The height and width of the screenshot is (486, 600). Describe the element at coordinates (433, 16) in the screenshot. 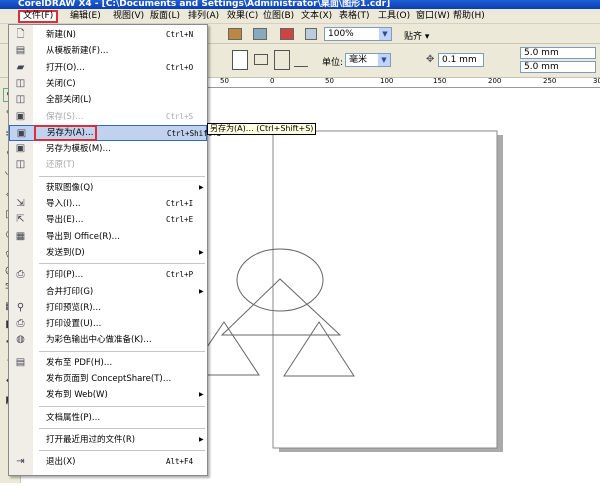

I see `menu-10: 窗口(W)` at that location.